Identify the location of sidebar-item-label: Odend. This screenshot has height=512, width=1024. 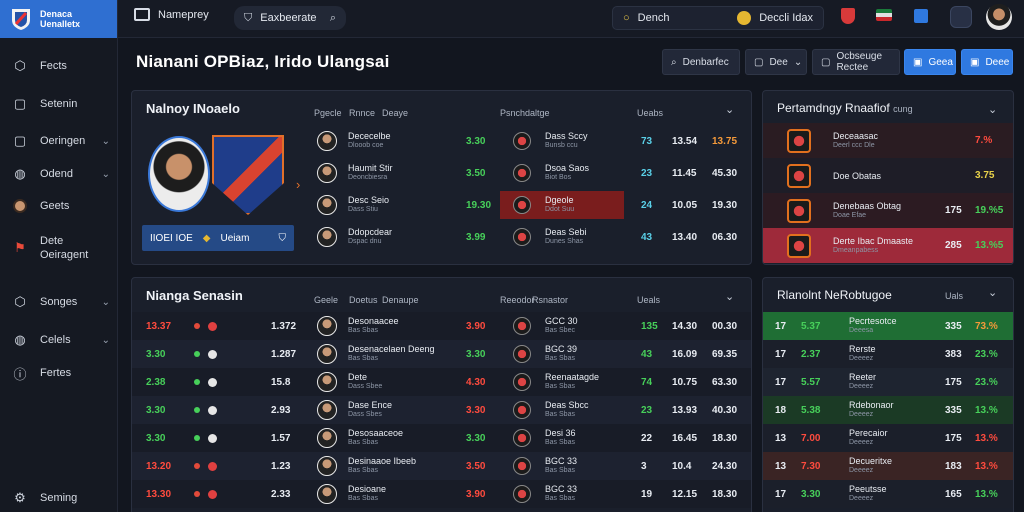
(57, 174).